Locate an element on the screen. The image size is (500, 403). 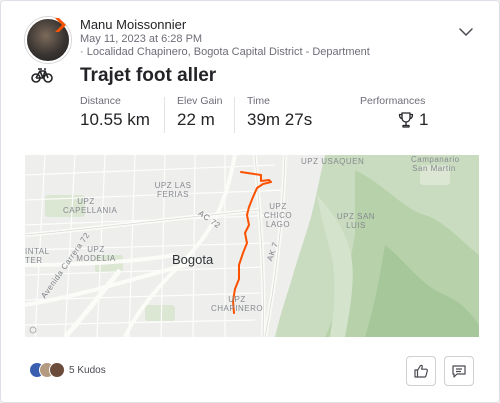
stat-distance: Distance 10.55 km is located at coordinates (115, 112).